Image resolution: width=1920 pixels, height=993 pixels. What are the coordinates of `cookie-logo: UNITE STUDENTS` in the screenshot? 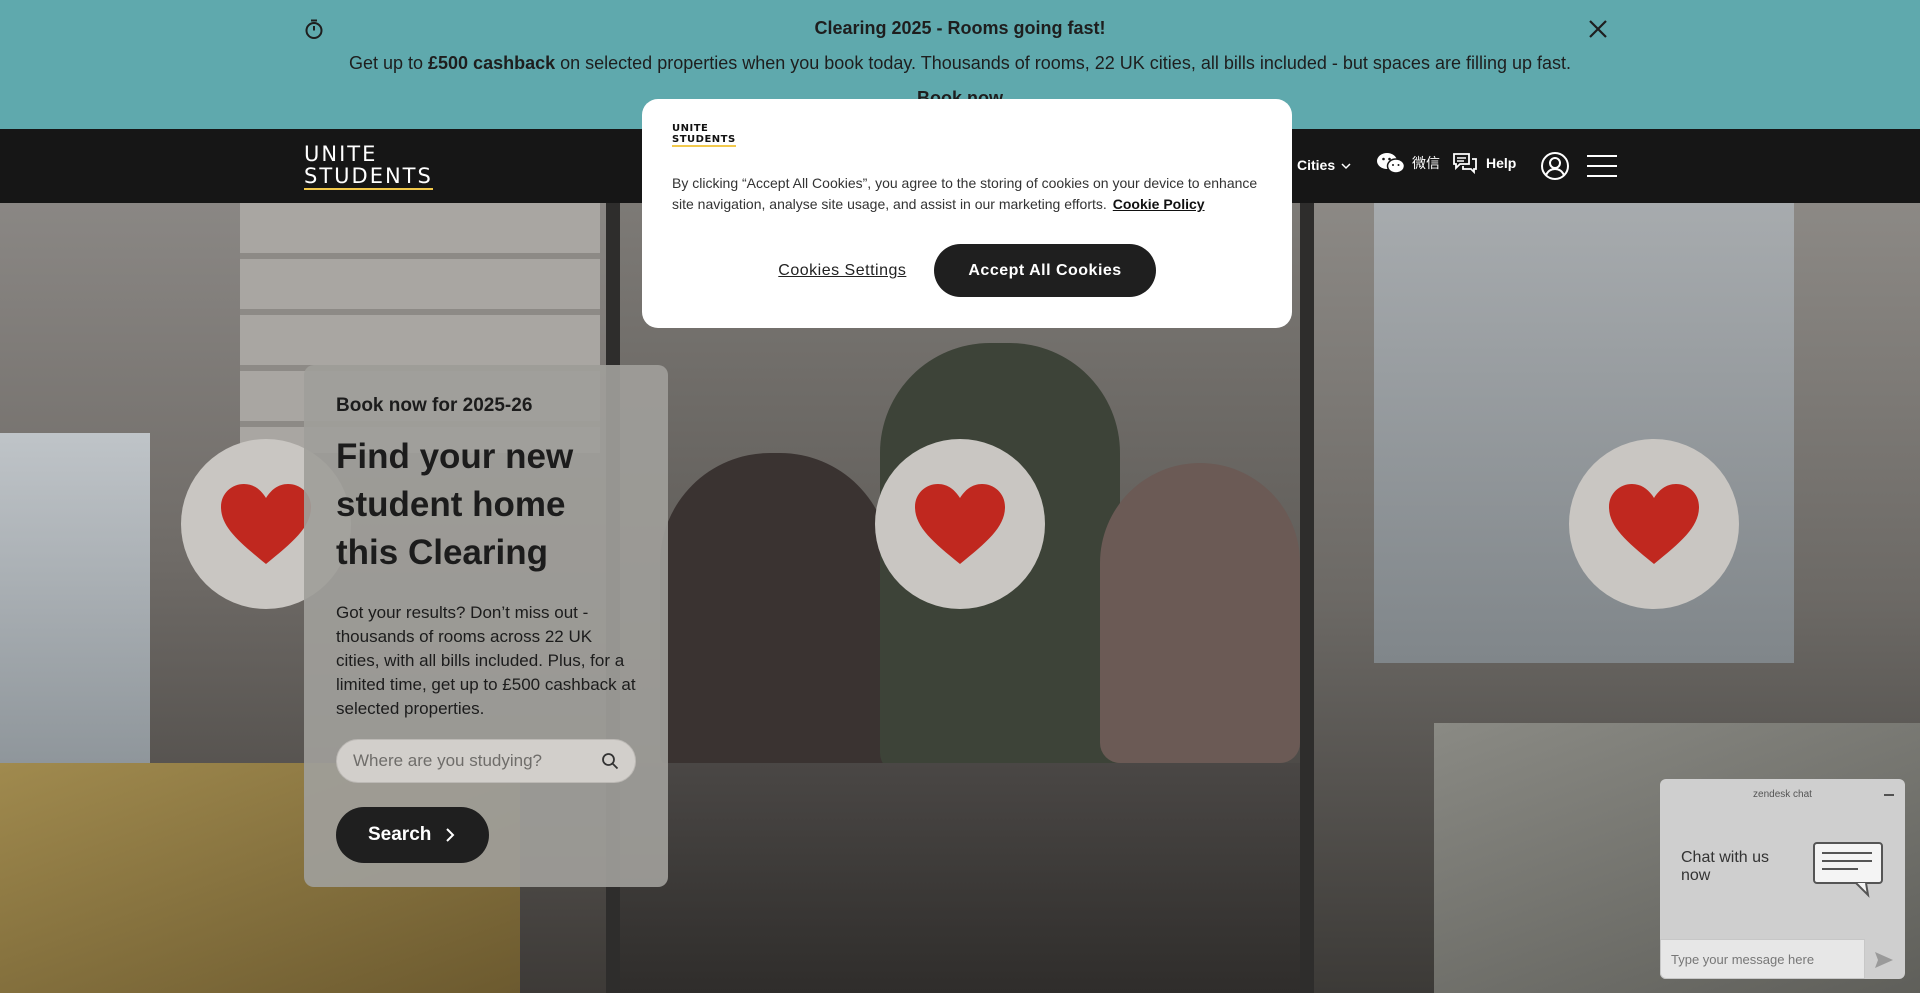 It's located at (704, 135).